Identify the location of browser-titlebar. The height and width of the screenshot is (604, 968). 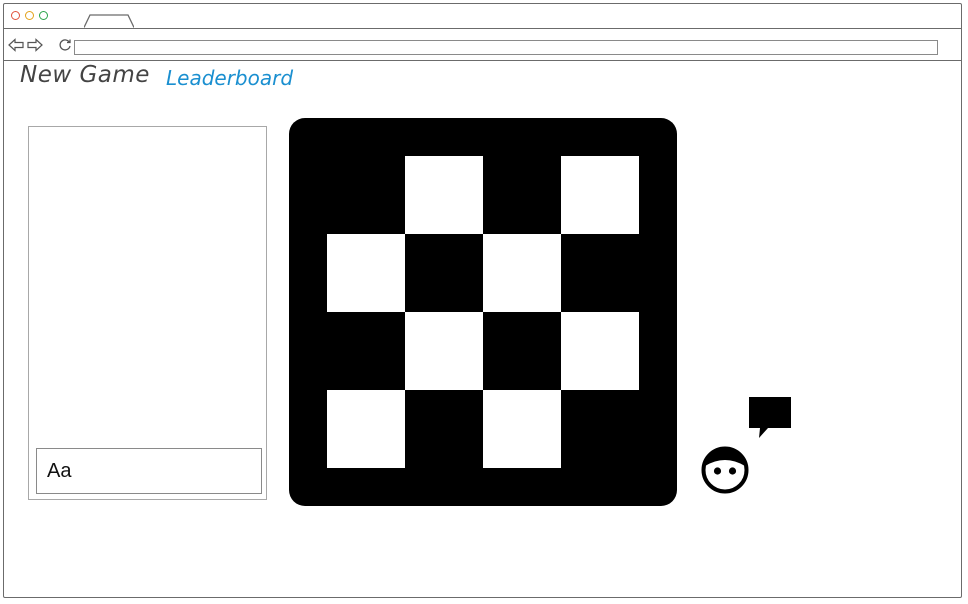
(482, 16).